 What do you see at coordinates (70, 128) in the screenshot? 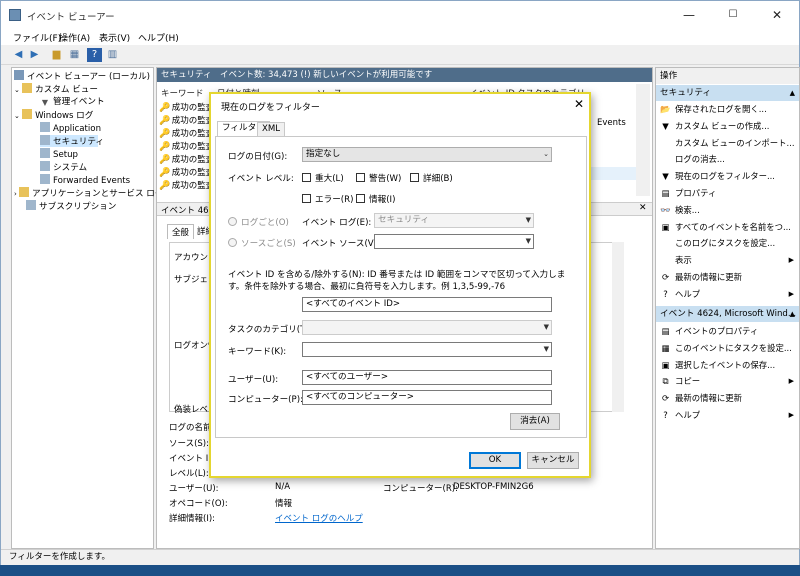
I see `tree-application: Application` at bounding box center [70, 128].